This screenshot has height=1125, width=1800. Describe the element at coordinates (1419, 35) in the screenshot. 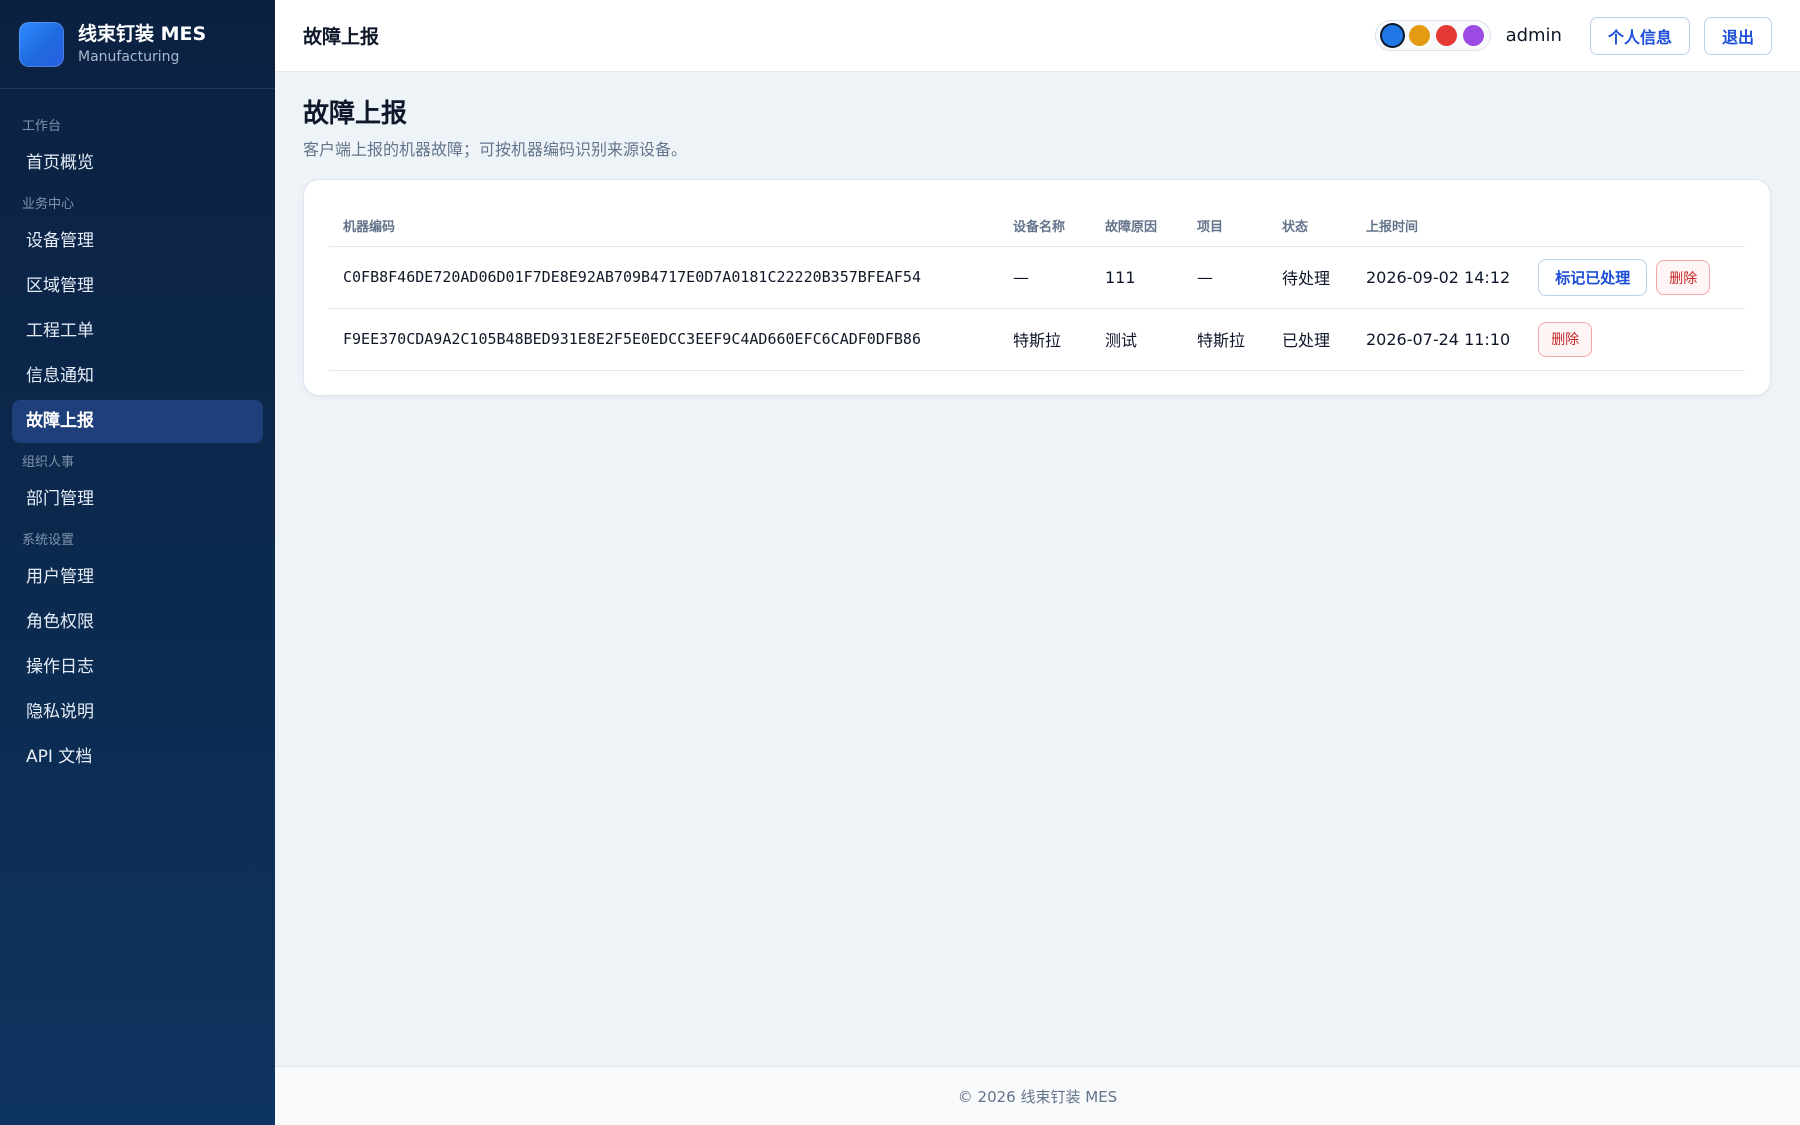

I see `theme-orange-swatch` at that location.